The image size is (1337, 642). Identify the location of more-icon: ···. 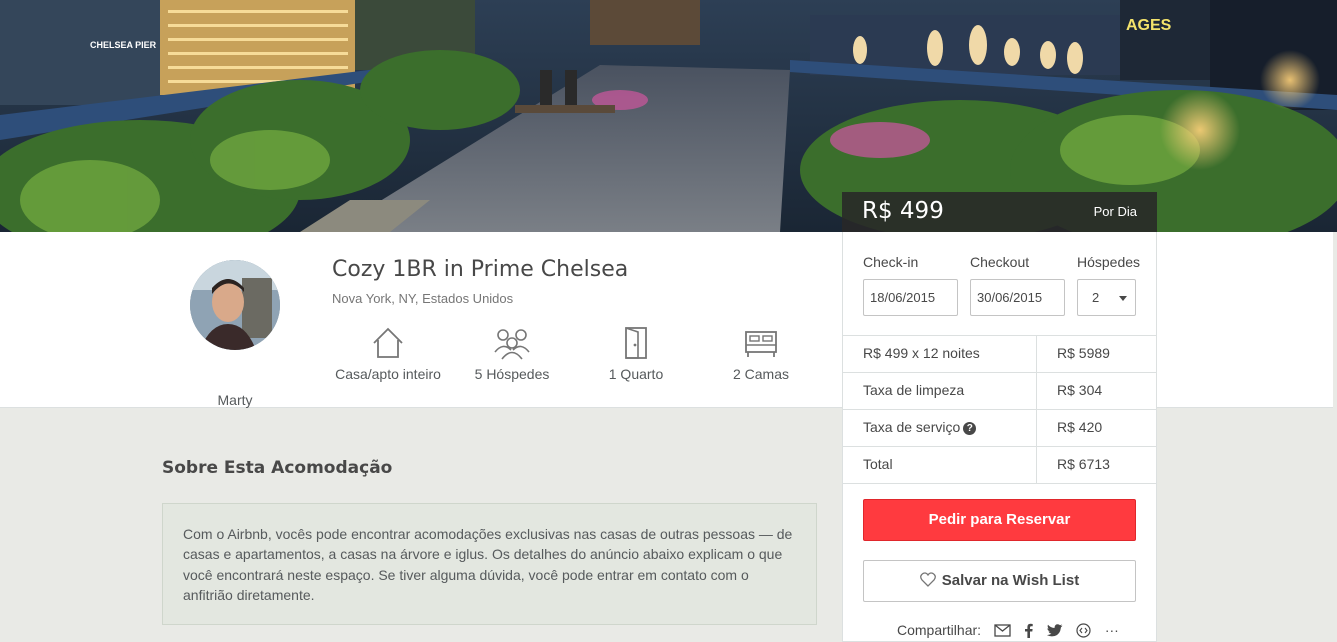
(1112, 630).